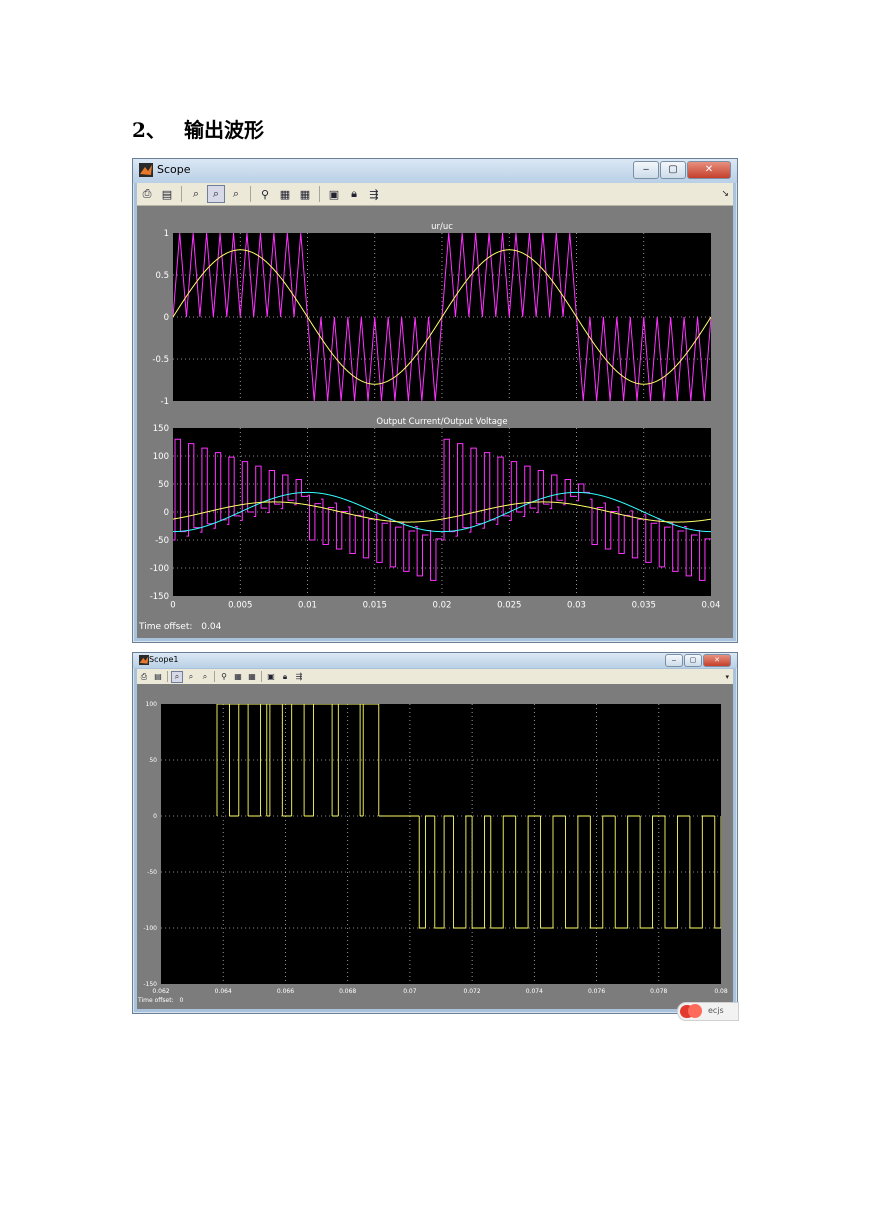 The image size is (869, 1228). Describe the element at coordinates (160, 991) in the screenshot. I see `x-tick-label: 0.062` at that location.